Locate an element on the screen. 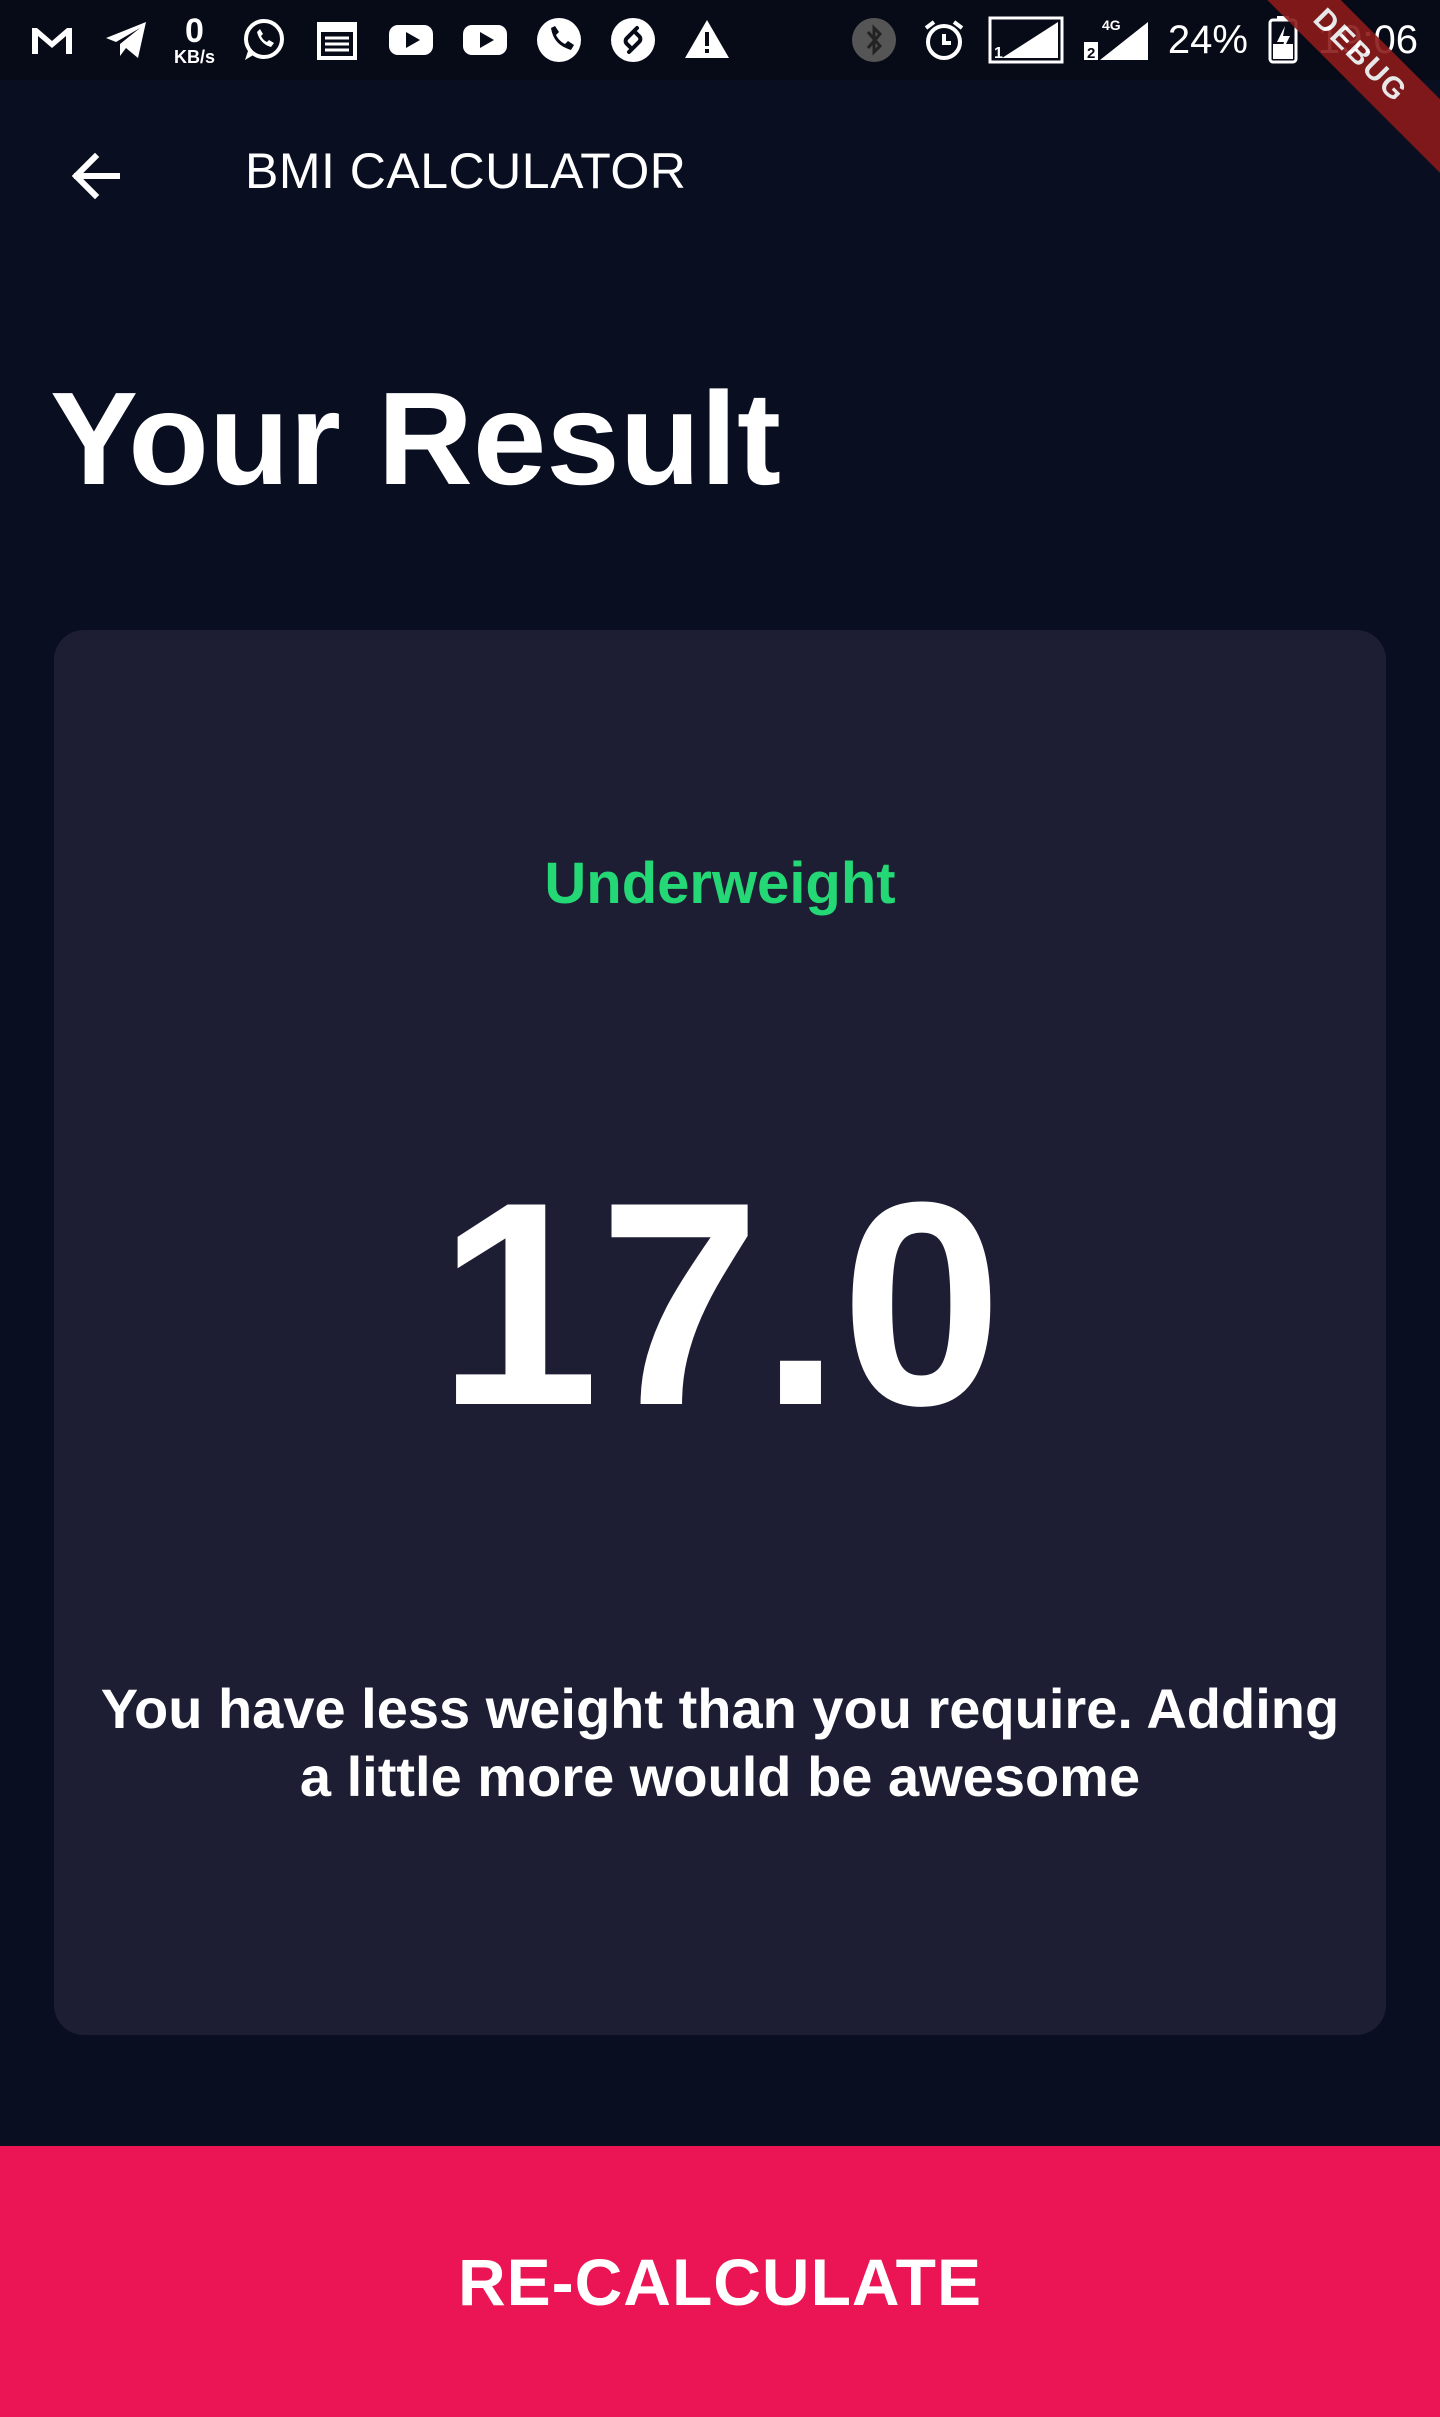 This screenshot has height=2417, width=1440. recalculate-button: RE-CALCULATE is located at coordinates (720, 2281).